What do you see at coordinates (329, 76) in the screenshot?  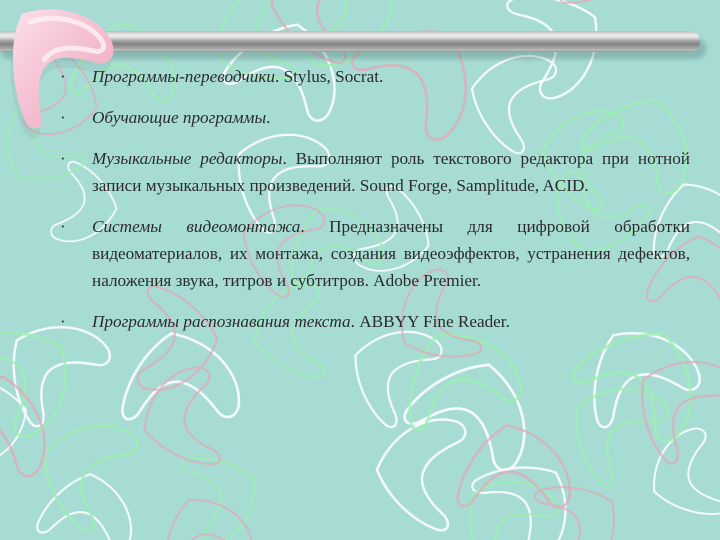 I see `list-item-rest: . Stylus, Socrat.` at bounding box center [329, 76].